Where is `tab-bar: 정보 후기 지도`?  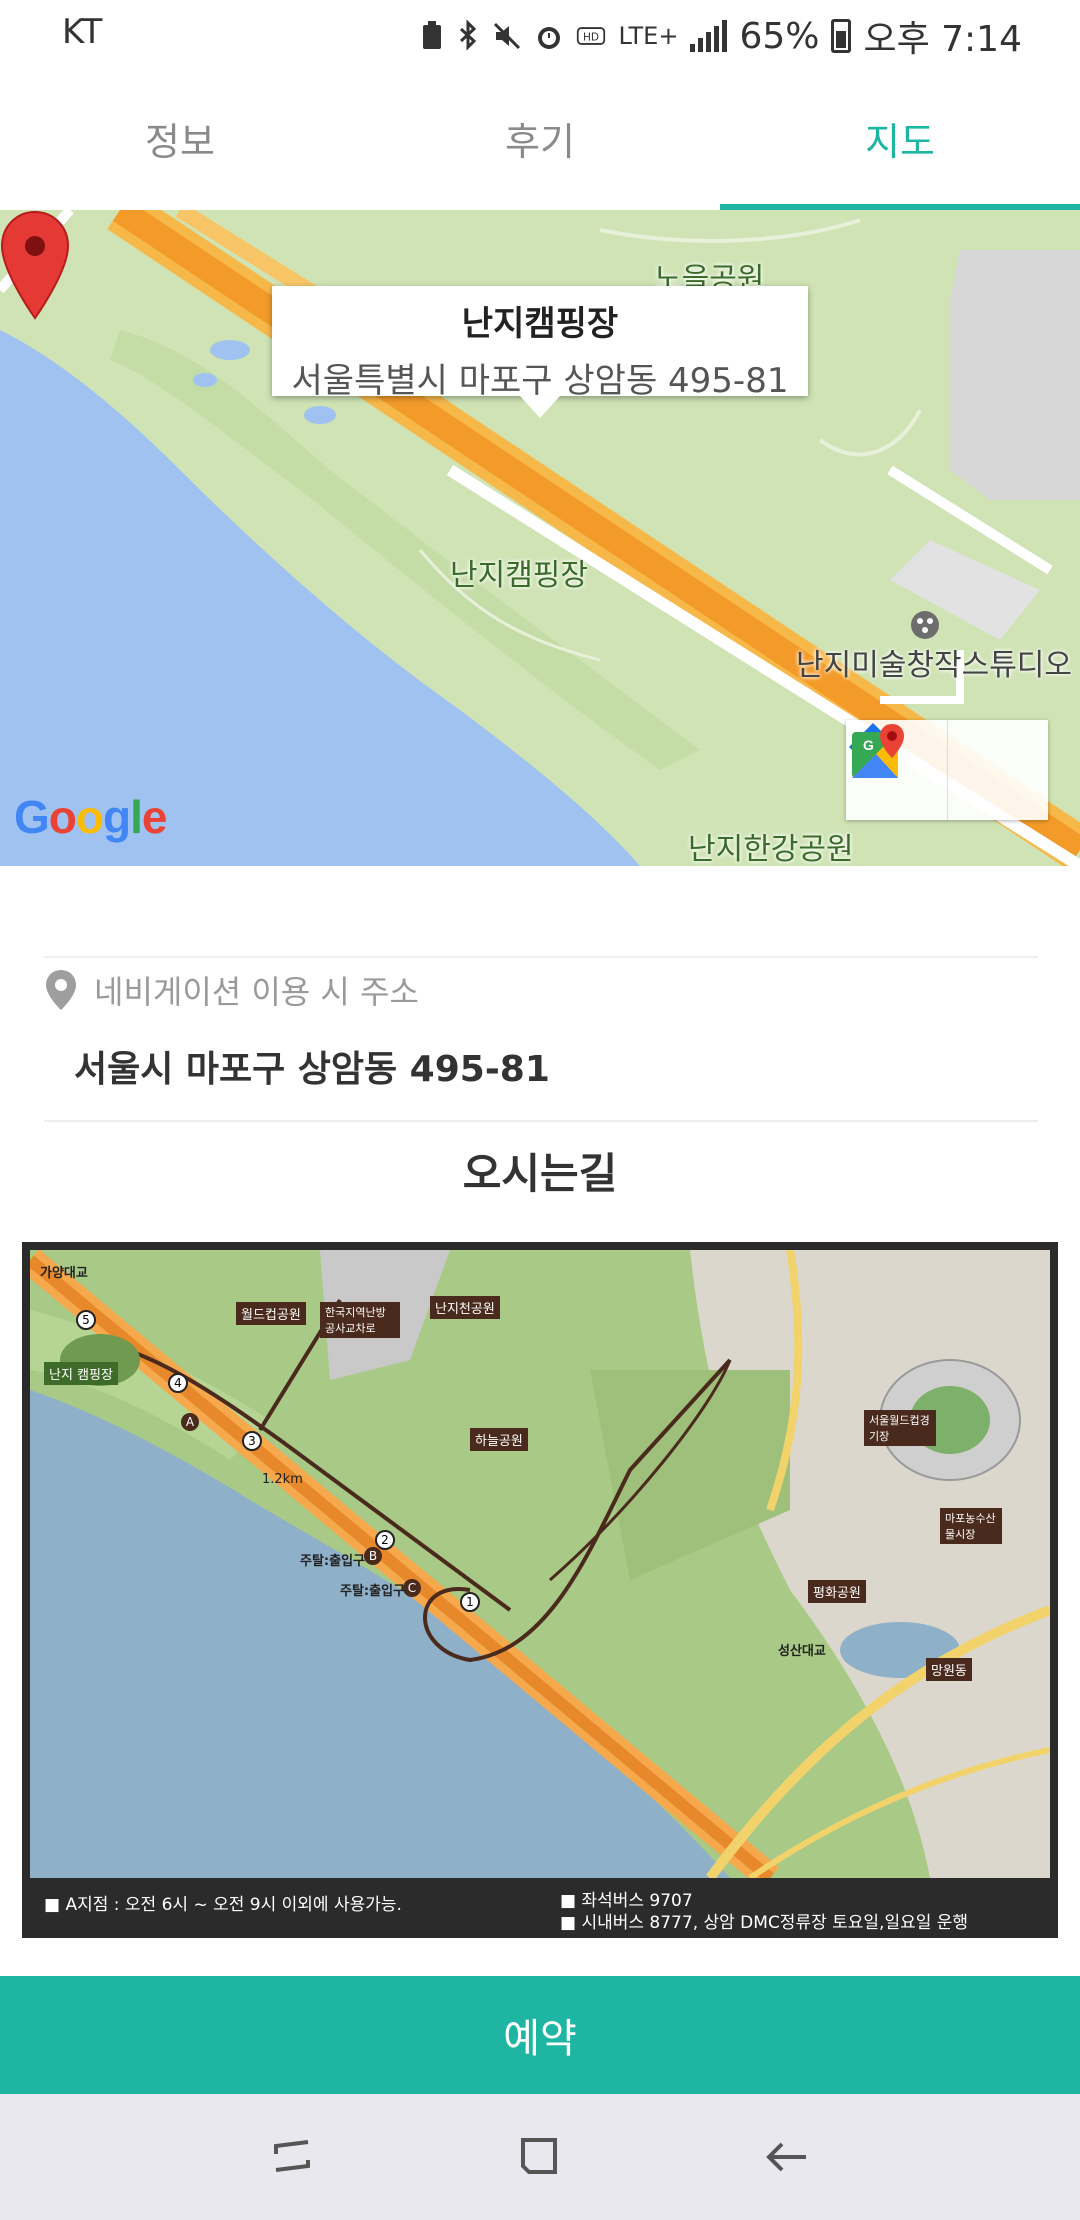 tab-bar: 정보 후기 지도 is located at coordinates (540, 138).